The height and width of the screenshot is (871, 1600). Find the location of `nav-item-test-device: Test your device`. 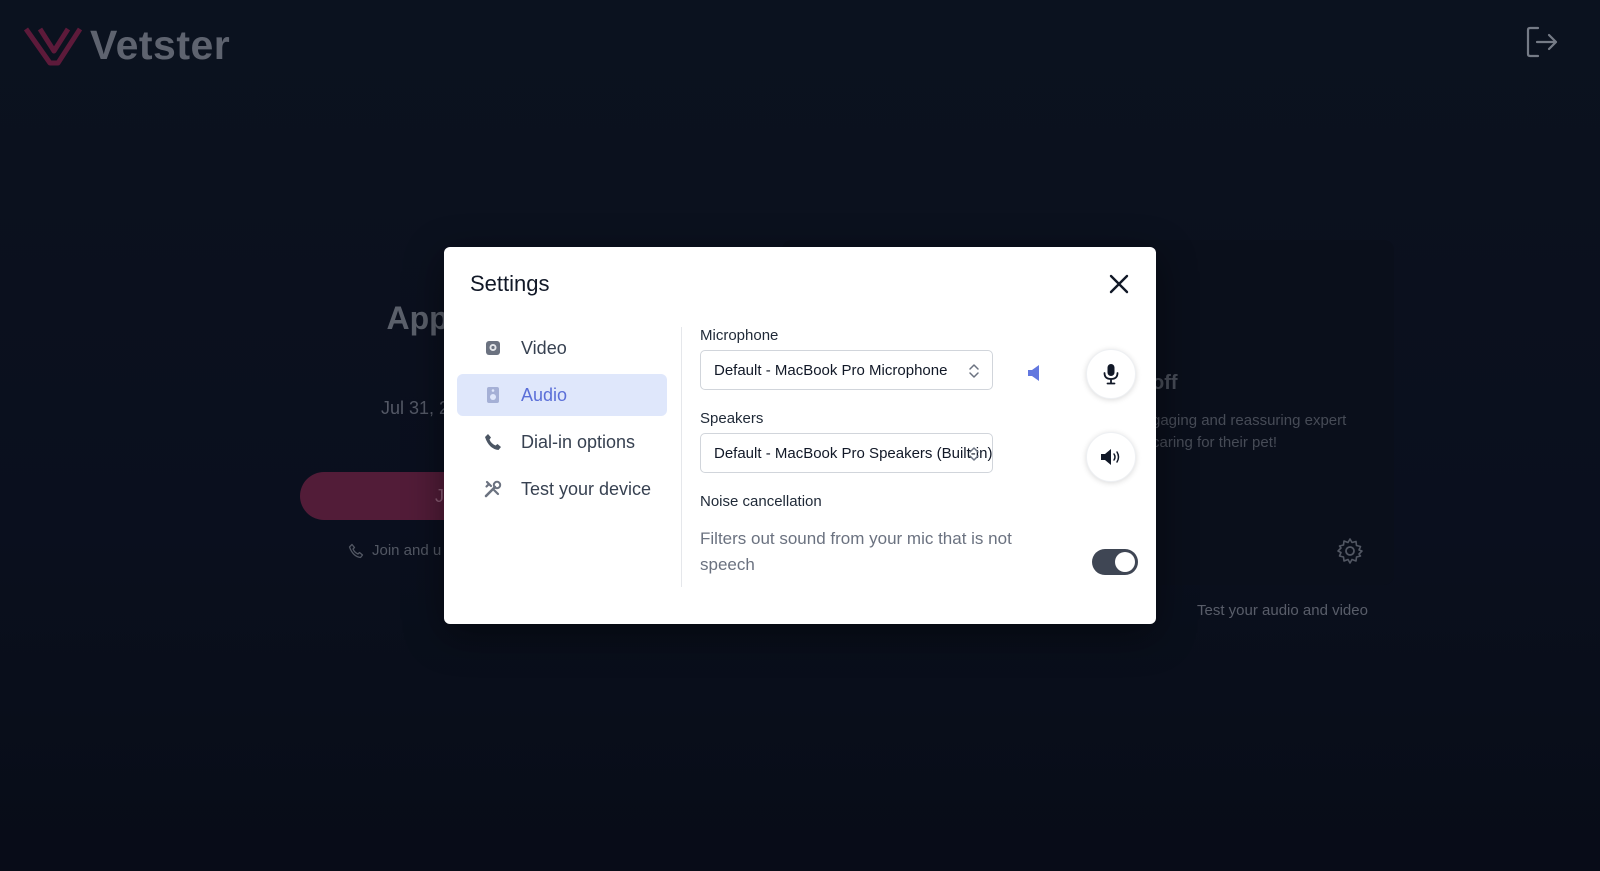

nav-item-test-device: Test your device is located at coordinates (562, 489).